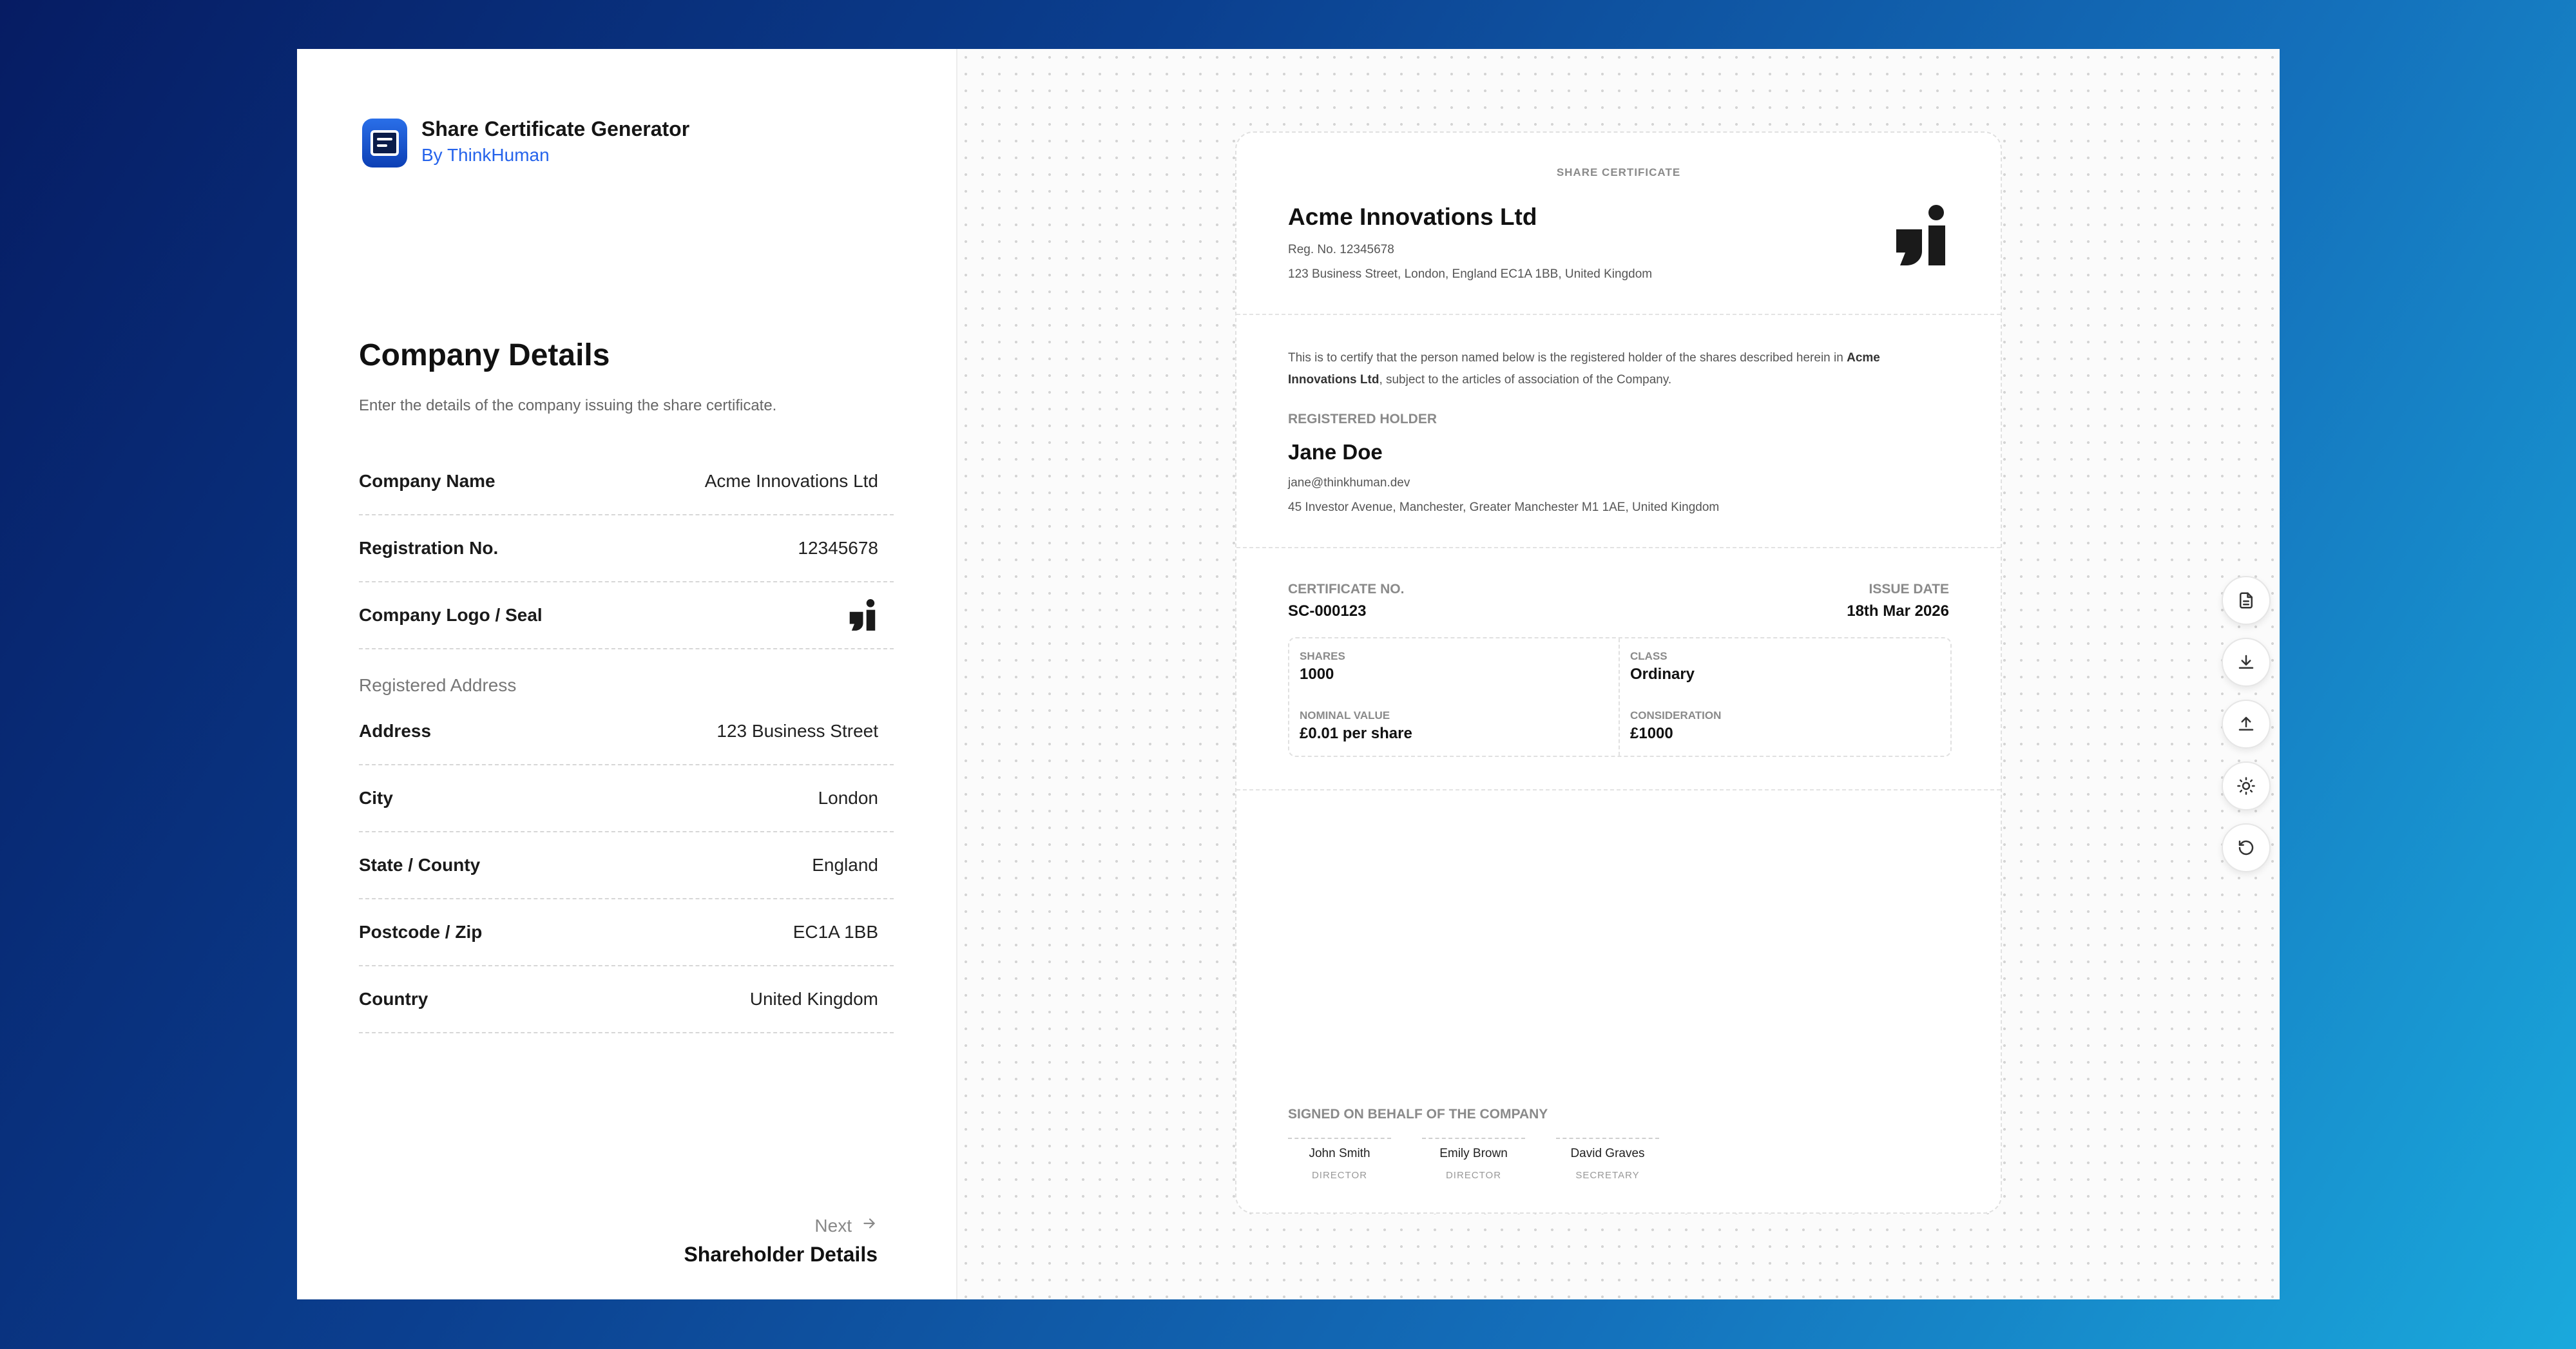 The height and width of the screenshot is (1349, 2576). I want to click on class-label: CLASS, so click(1649, 656).